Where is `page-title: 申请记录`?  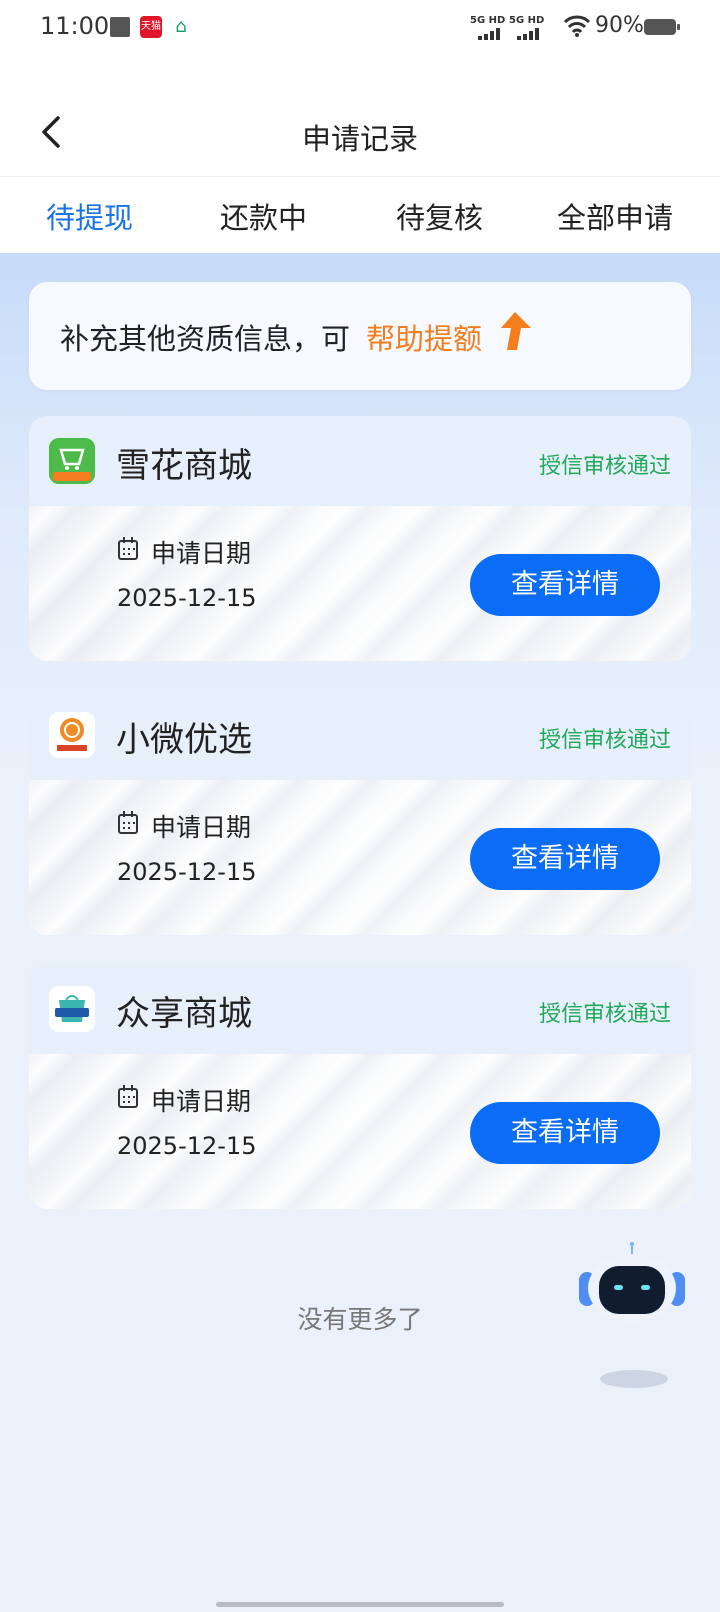 page-title: 申请记录 is located at coordinates (359, 139).